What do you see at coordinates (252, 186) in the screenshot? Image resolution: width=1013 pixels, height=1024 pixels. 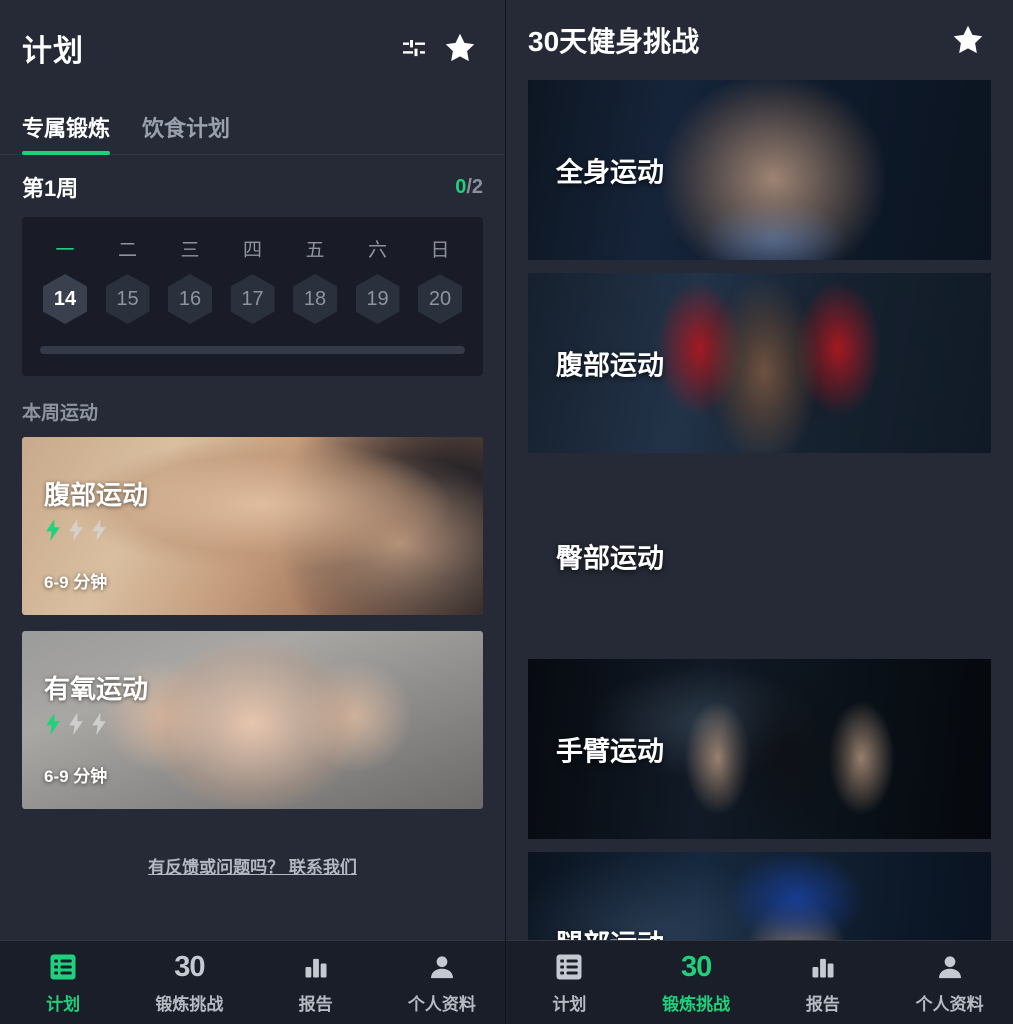 I see `week-summary: 第1周 0/2` at bounding box center [252, 186].